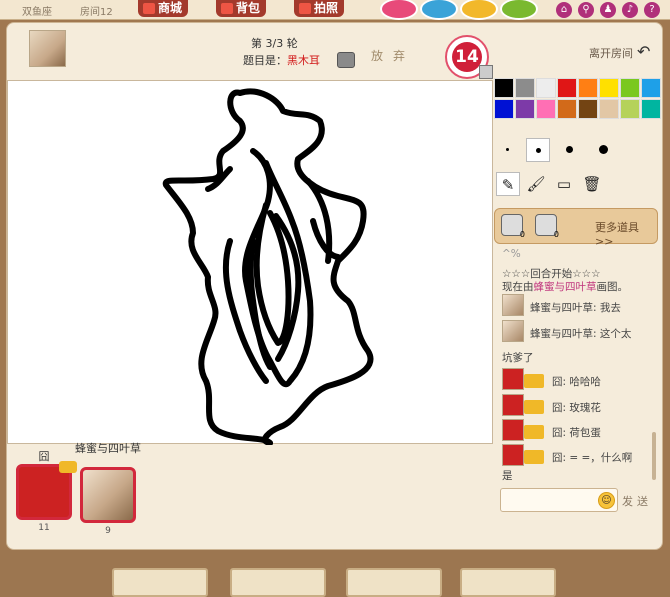 This screenshot has height=597, width=670. What do you see at coordinates (518, 358) in the screenshot?
I see `chat-message: 坑爹了` at bounding box center [518, 358].